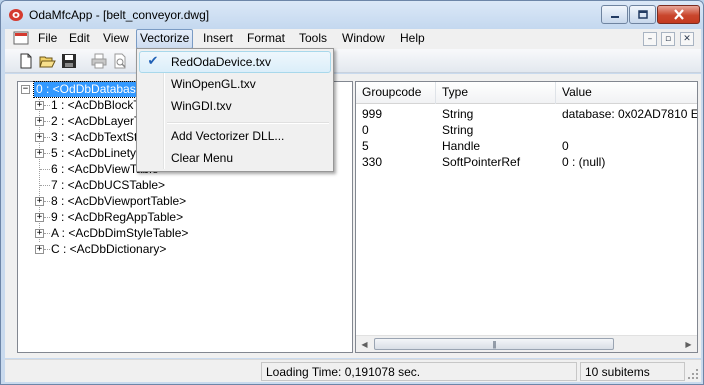 The height and width of the screenshot is (385, 704). What do you see at coordinates (526, 146) in the screenshot?
I see `table-row: 5 Handle 0` at bounding box center [526, 146].